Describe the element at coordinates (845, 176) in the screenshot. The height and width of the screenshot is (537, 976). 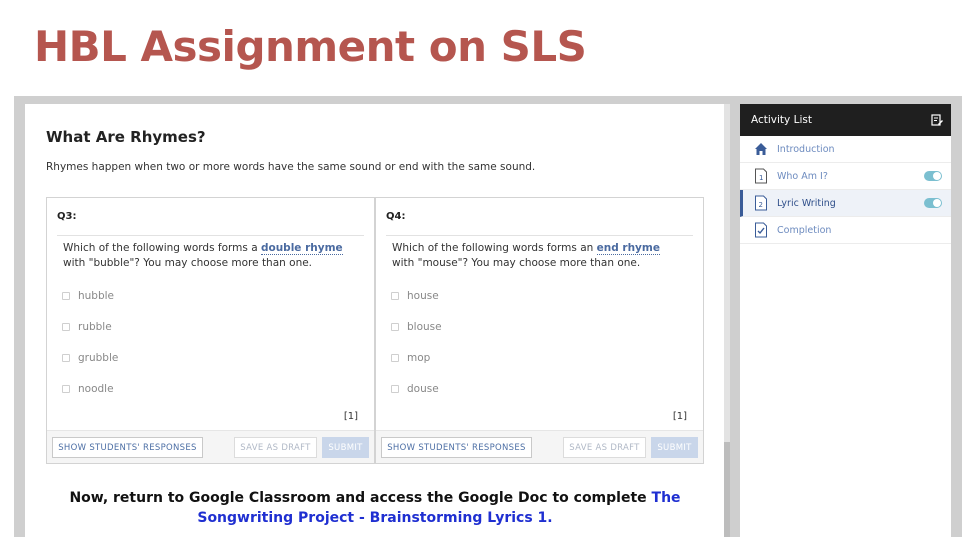
I see `activity-item-who-am-i: 1 Who Am I?` at that location.